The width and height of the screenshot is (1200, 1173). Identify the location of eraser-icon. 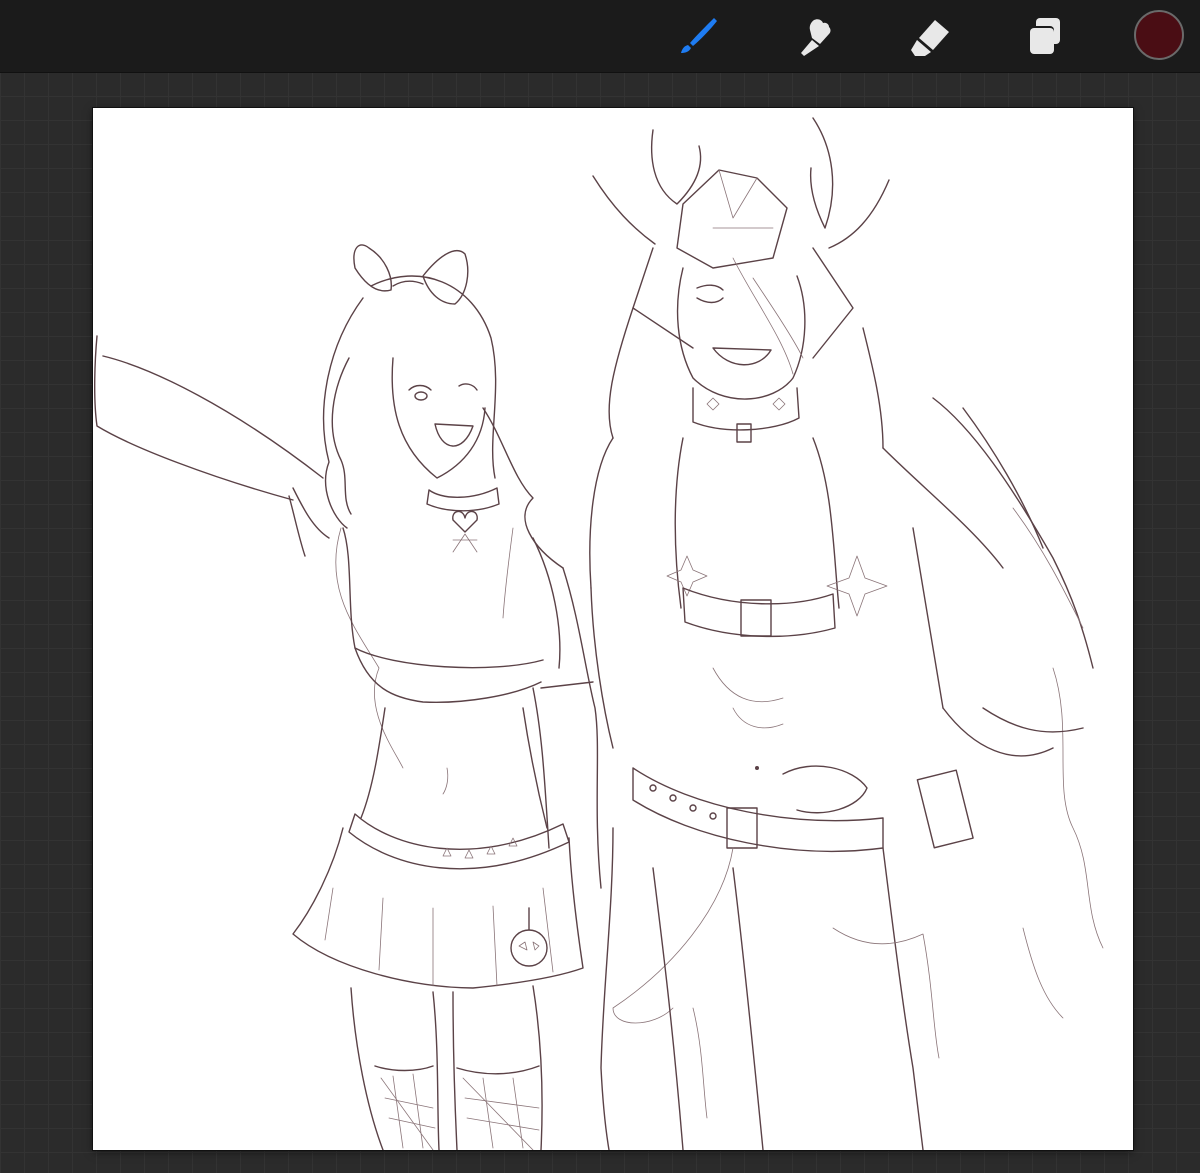
(930, 36).